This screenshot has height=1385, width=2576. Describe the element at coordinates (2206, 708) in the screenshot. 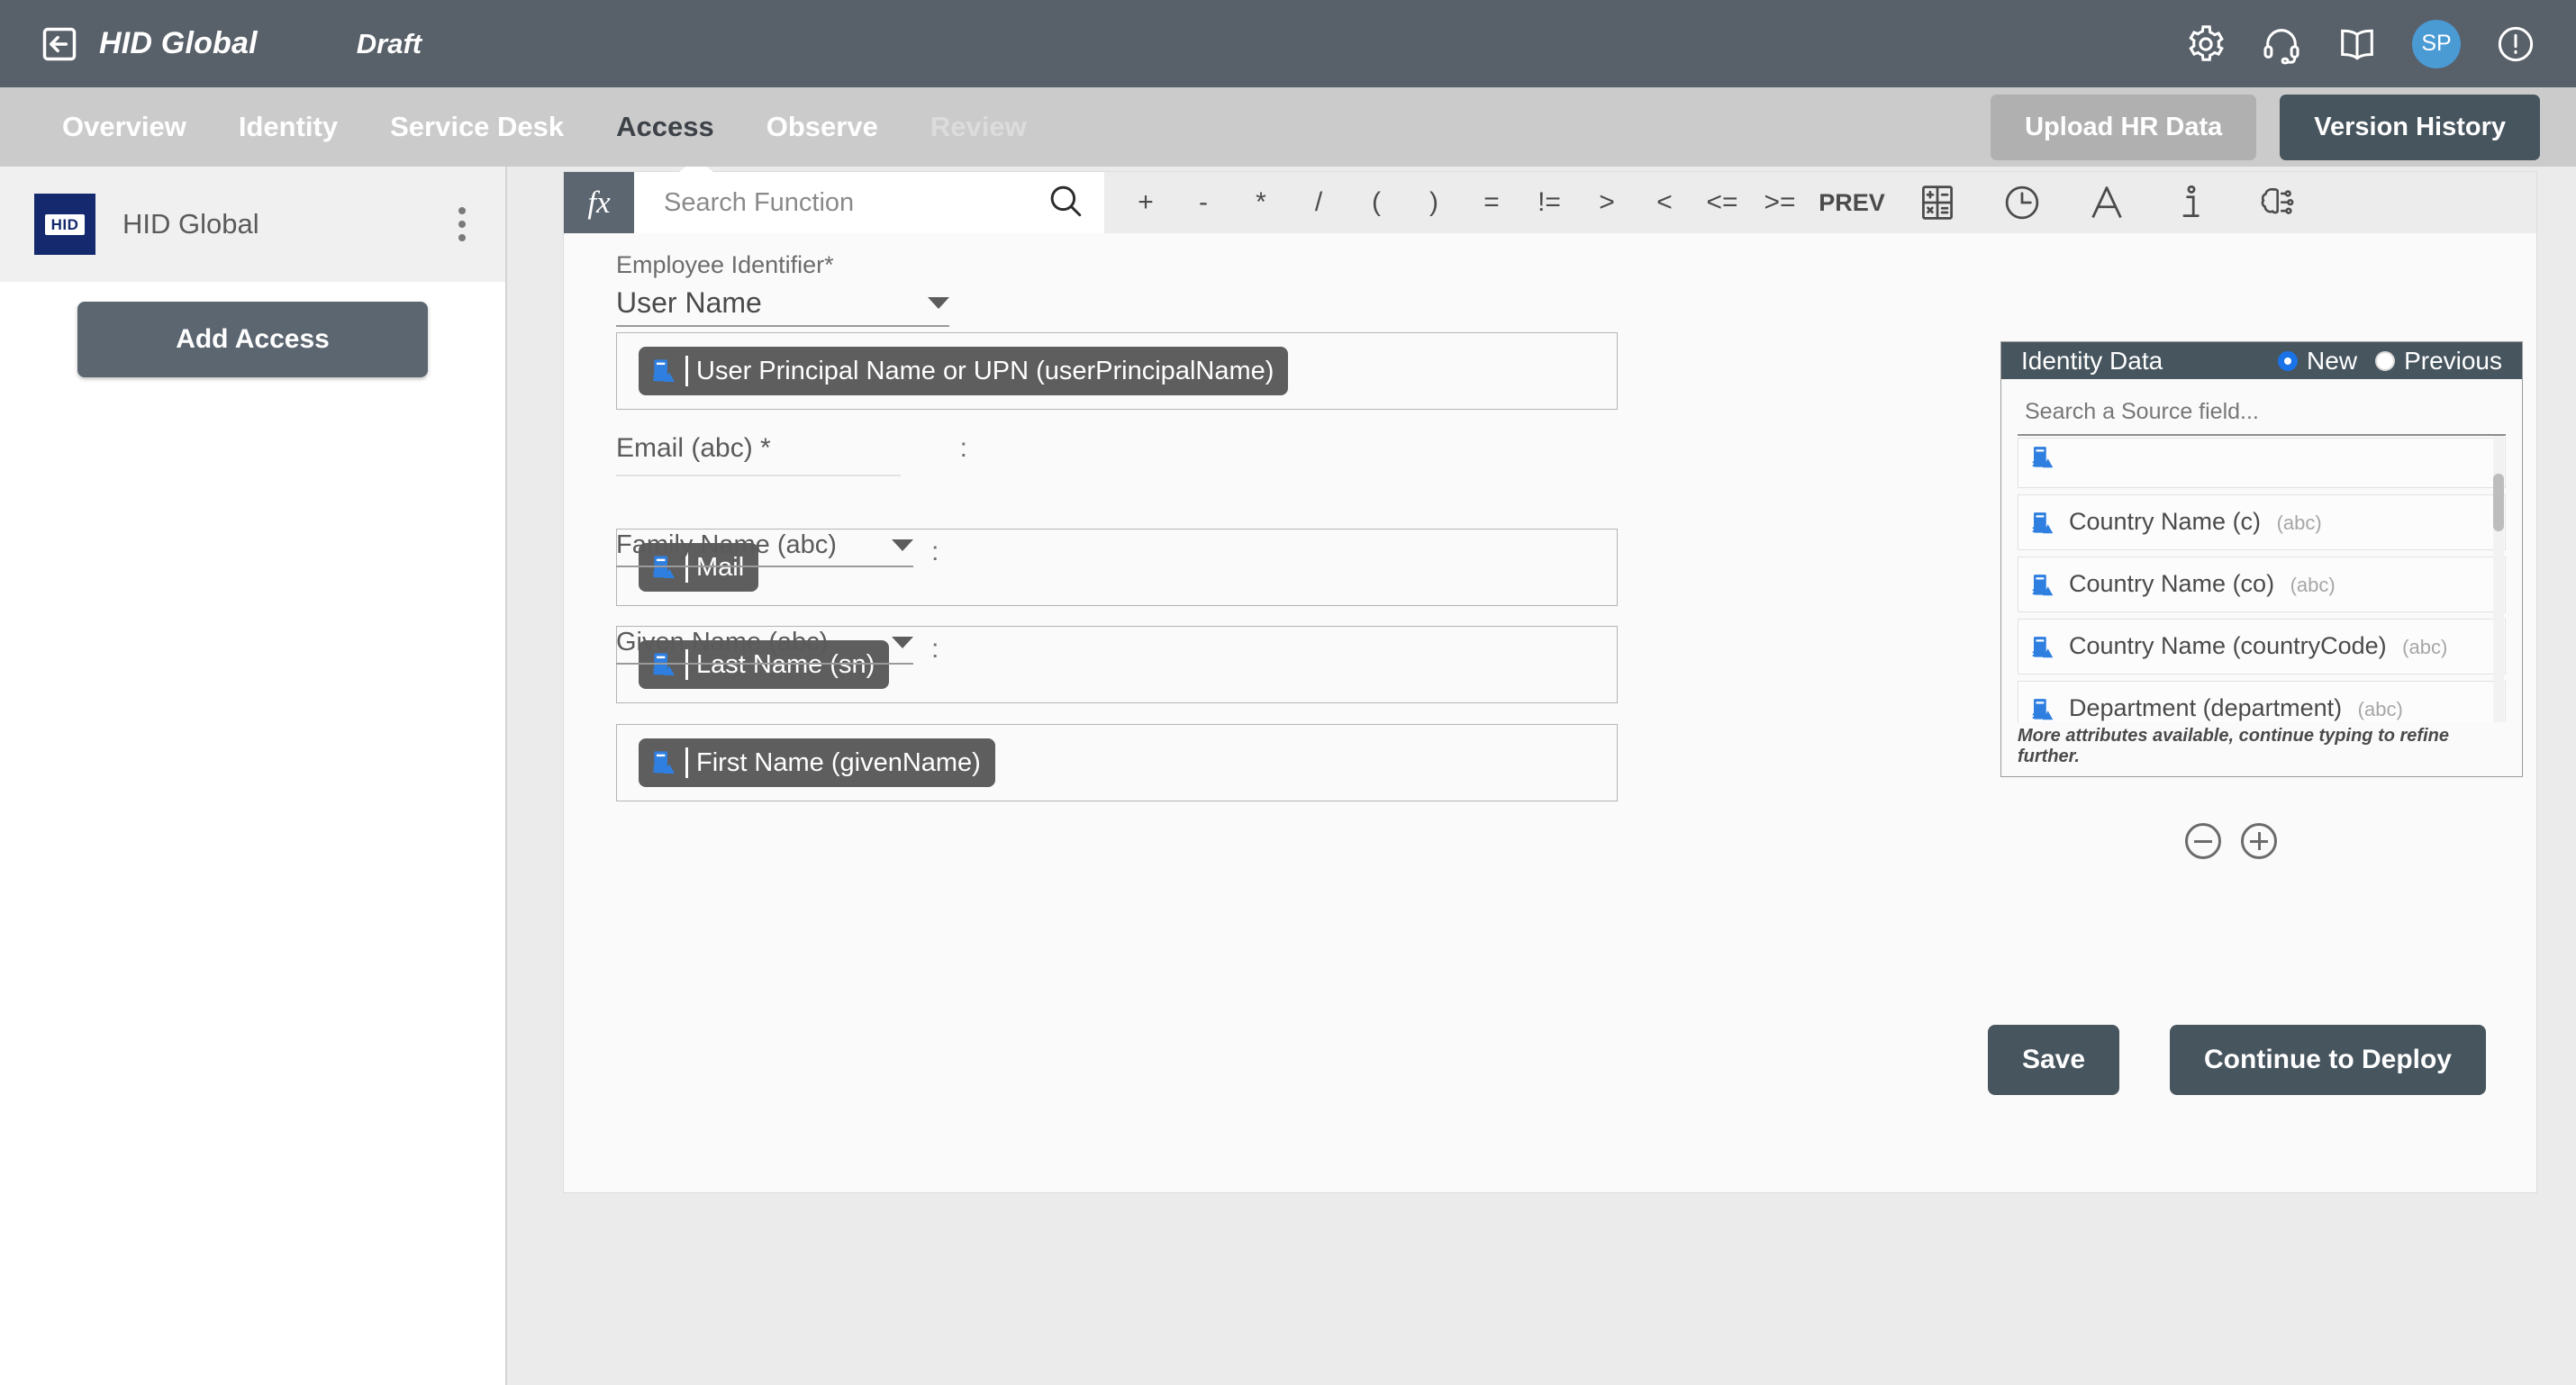

I see `list-item-name: Department (department)` at that location.